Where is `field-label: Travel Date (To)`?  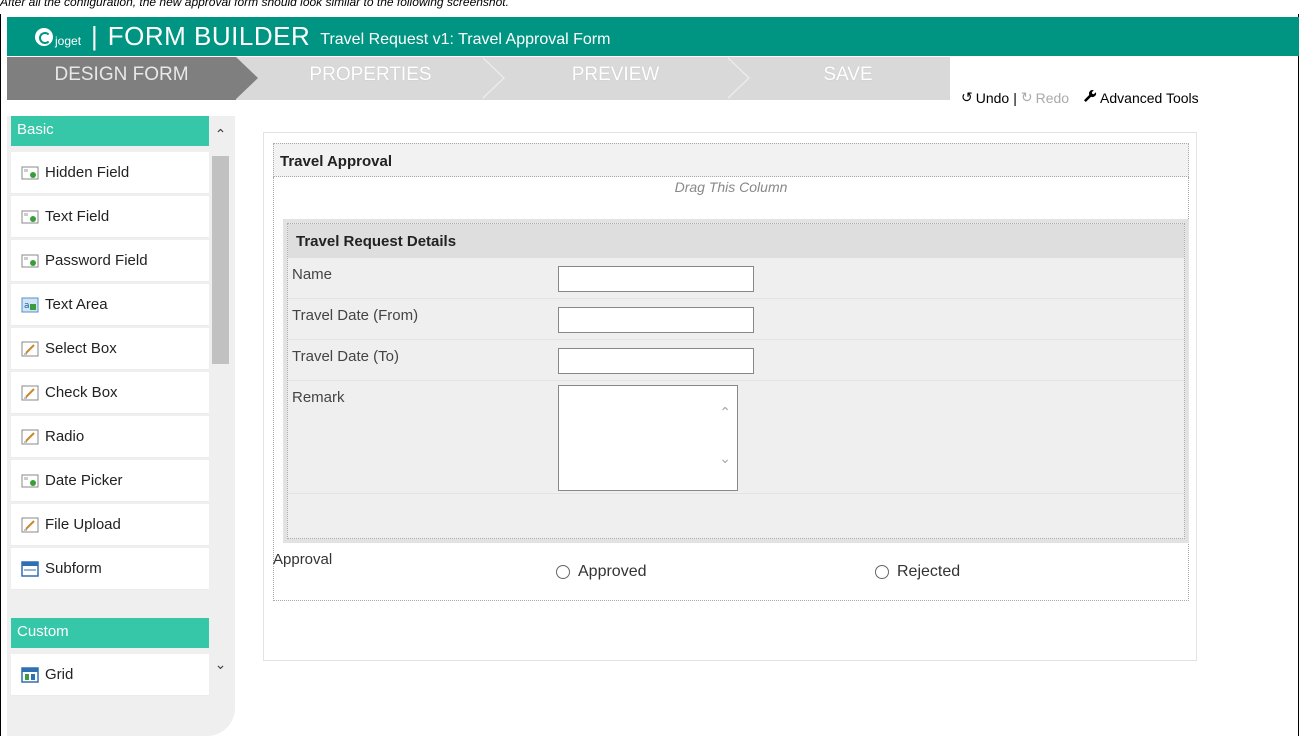 field-label: Travel Date (To) is located at coordinates (345, 356).